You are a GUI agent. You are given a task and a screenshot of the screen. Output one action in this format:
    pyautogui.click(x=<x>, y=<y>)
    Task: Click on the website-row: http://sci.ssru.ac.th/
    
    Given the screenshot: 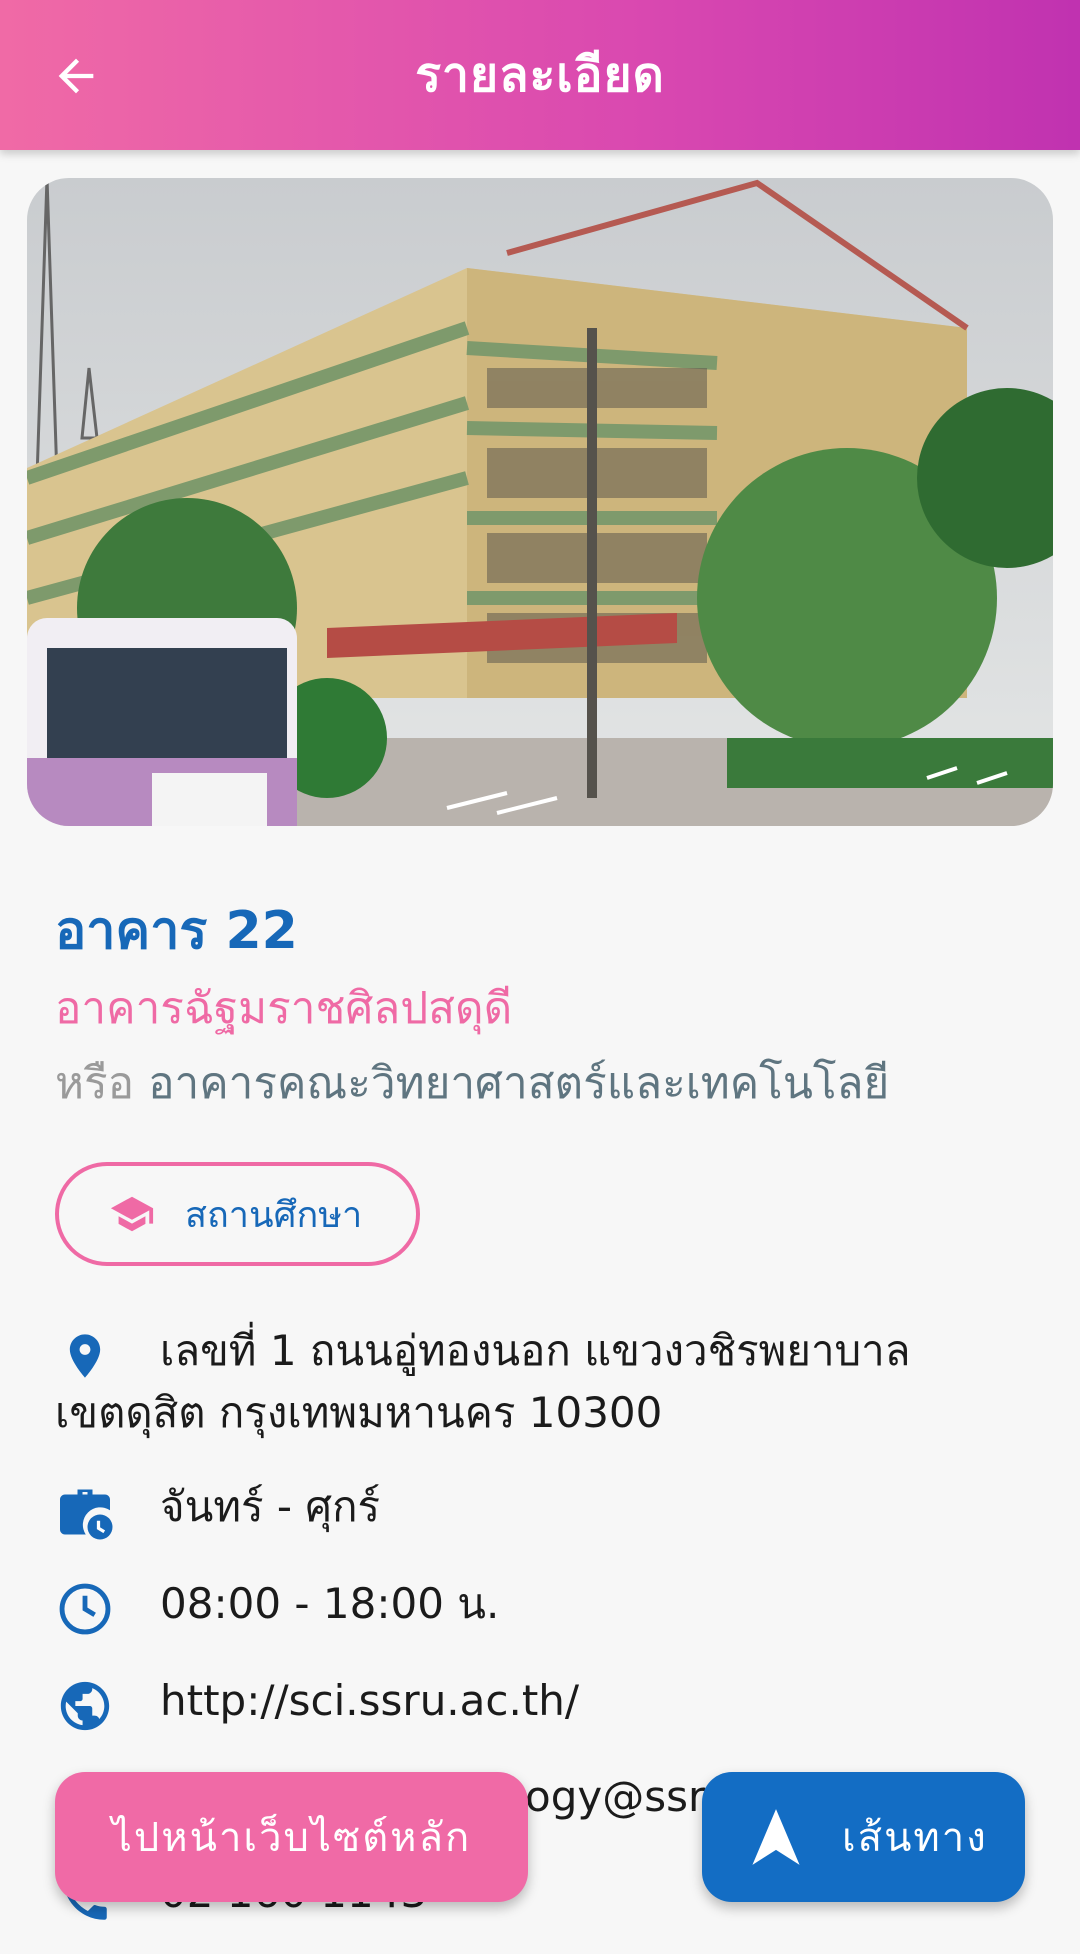 What is the action you would take?
    pyautogui.click(x=547, y=1701)
    